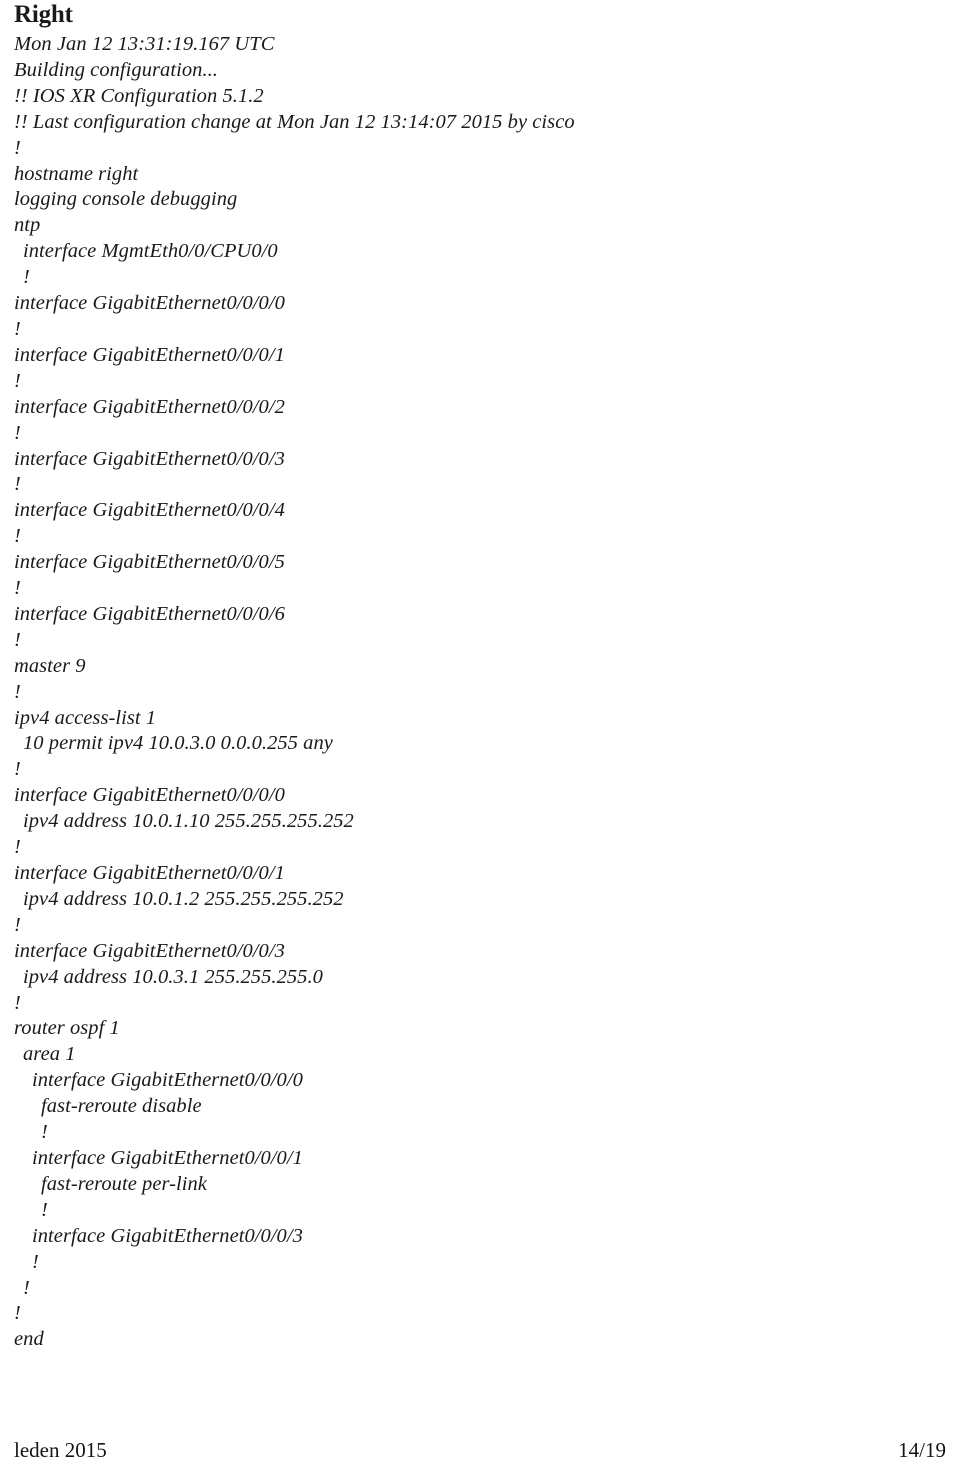 The width and height of the screenshot is (960, 1476). Describe the element at coordinates (144, 44) in the screenshot. I see `config-line: Mon Jan 12 13:31:19.167 UTC` at that location.